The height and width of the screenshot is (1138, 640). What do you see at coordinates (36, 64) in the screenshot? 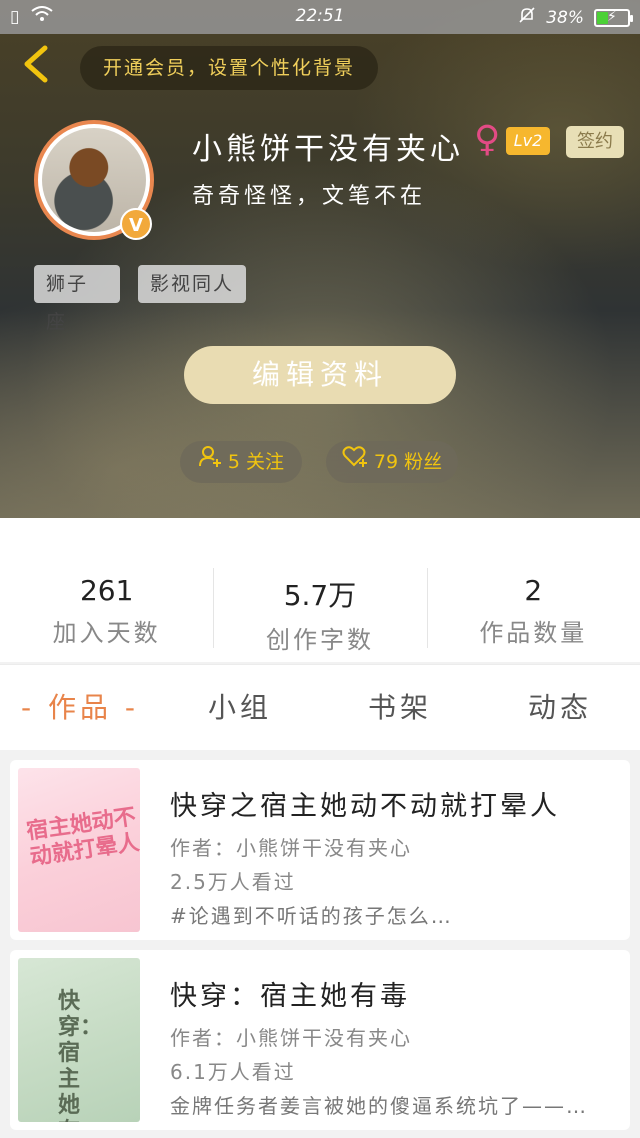
I see `chevron-left-icon` at bounding box center [36, 64].